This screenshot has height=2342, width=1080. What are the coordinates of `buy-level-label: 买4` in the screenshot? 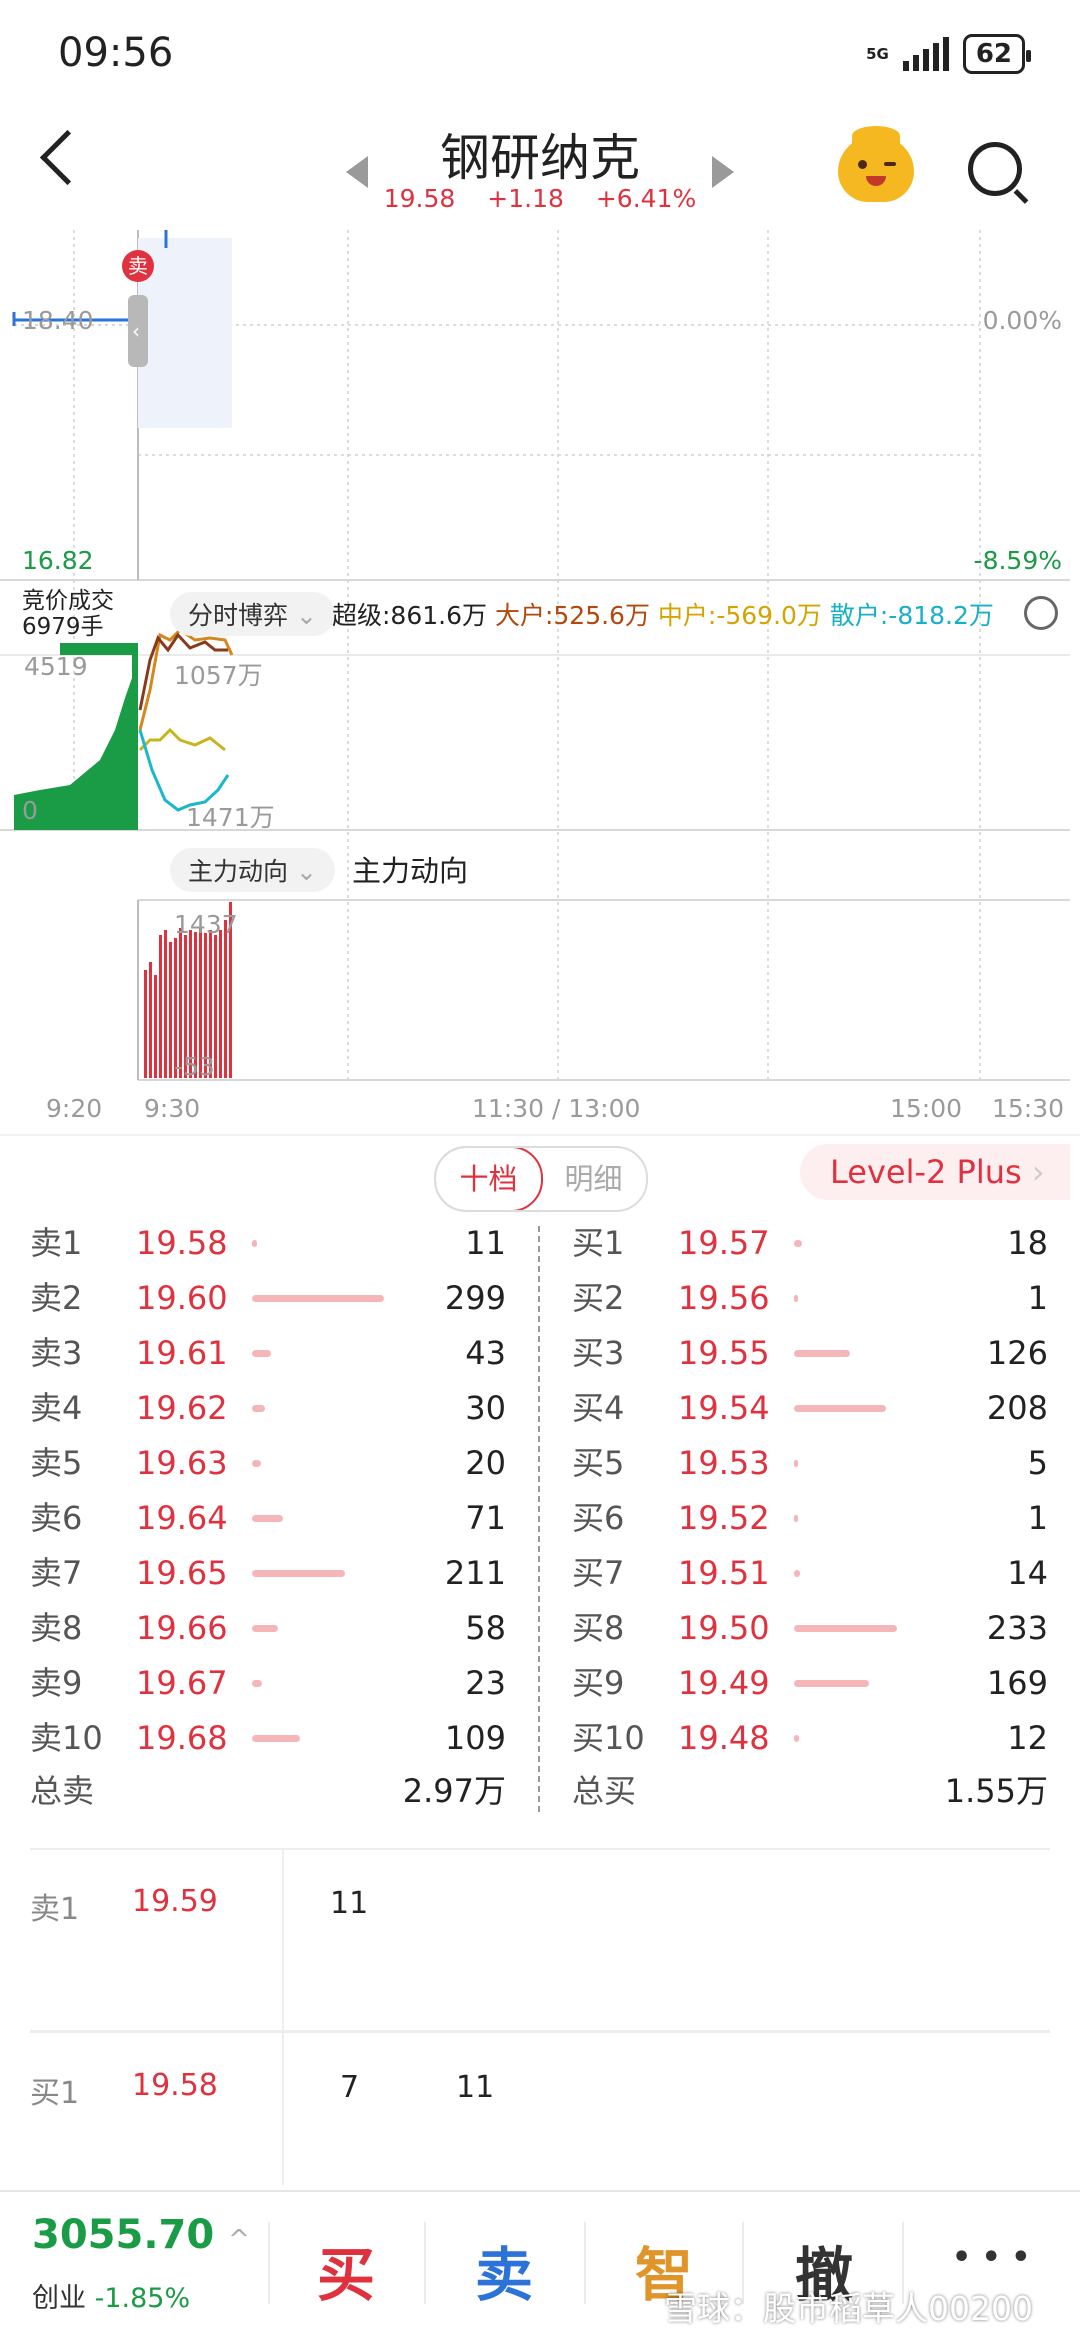 It's located at (598, 1408).